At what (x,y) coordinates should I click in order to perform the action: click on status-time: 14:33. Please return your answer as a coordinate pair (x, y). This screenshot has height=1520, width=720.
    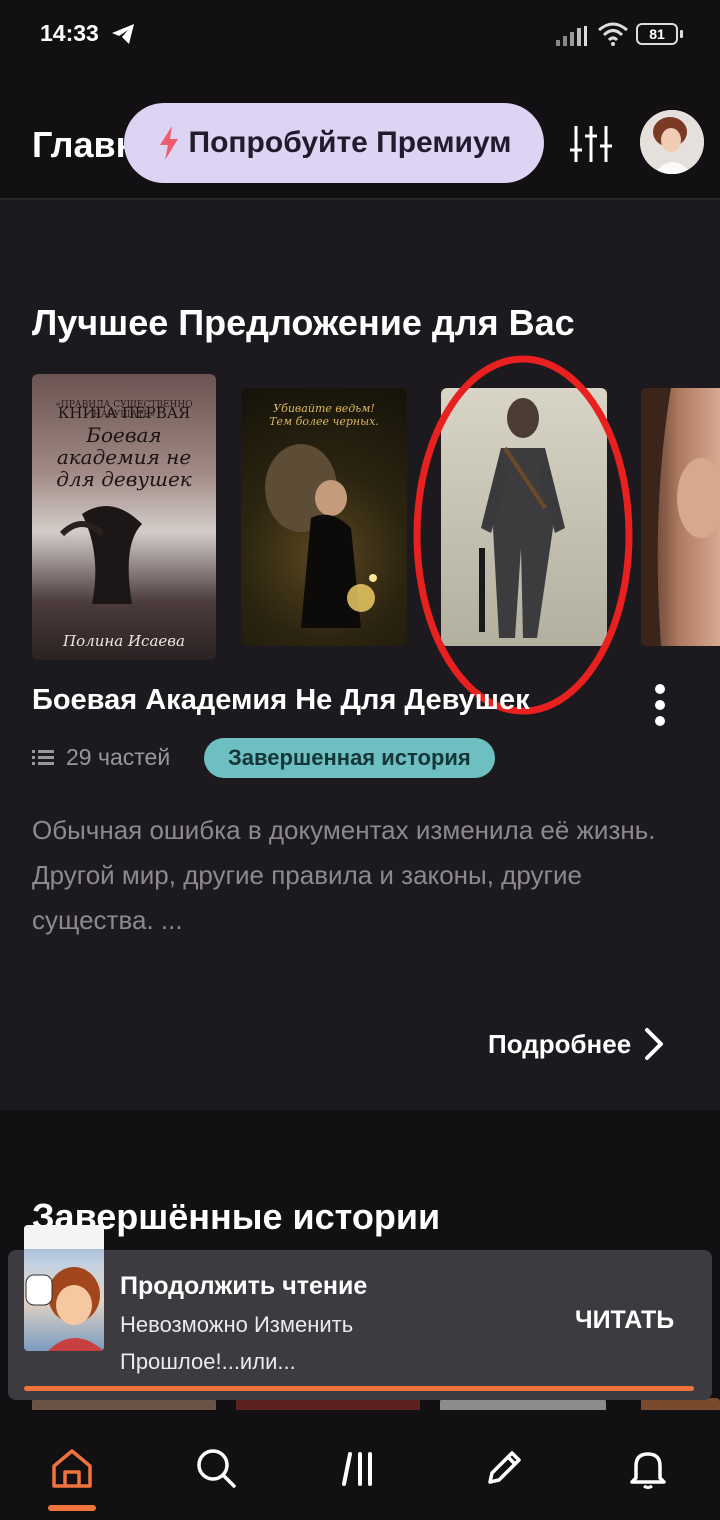
    Looking at the image, I should click on (69, 33).